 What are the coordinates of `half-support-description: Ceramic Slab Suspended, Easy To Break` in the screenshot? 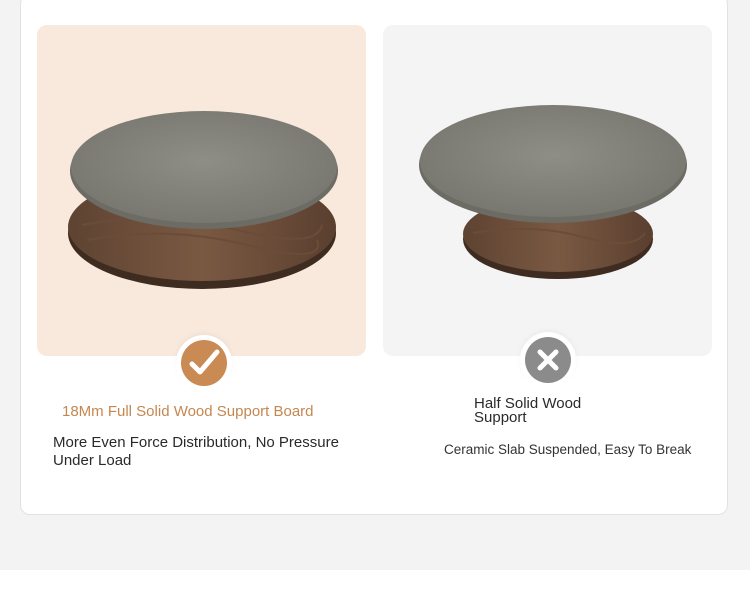 It's located at (568, 449).